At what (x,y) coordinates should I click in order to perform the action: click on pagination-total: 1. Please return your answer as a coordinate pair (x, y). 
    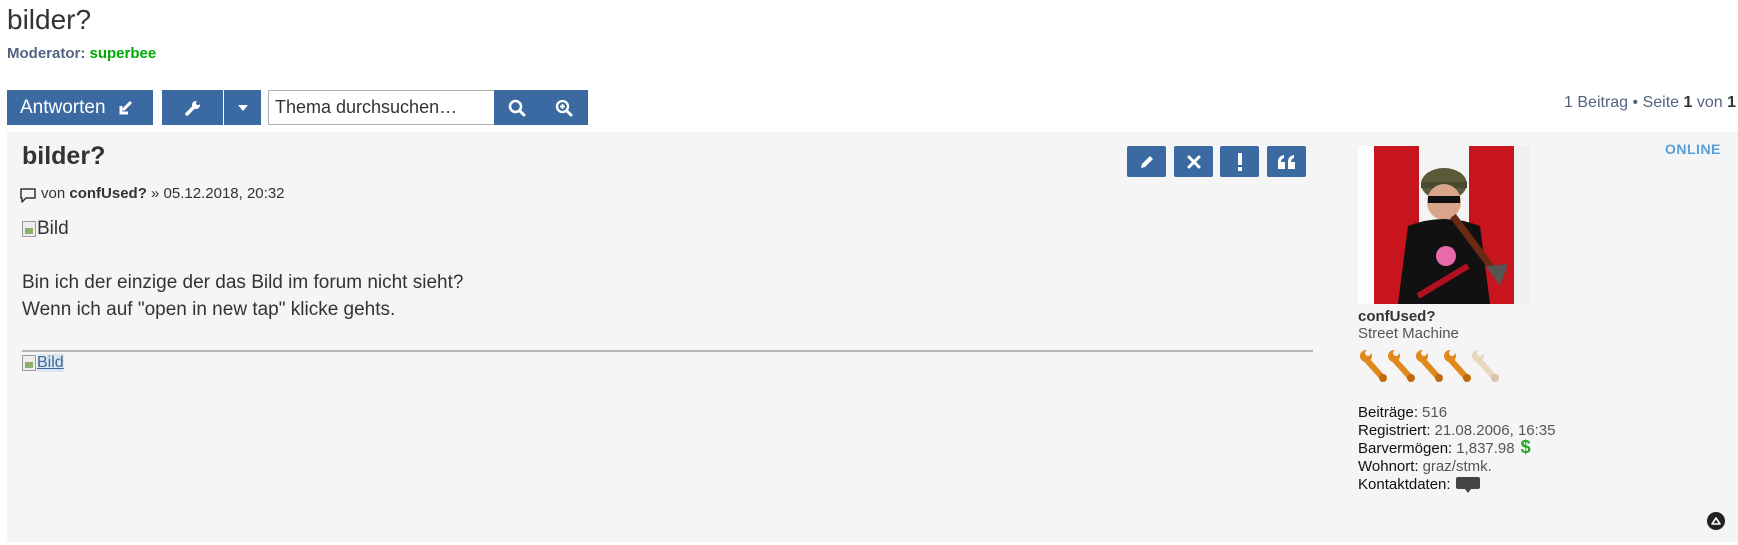
    Looking at the image, I should click on (1731, 102).